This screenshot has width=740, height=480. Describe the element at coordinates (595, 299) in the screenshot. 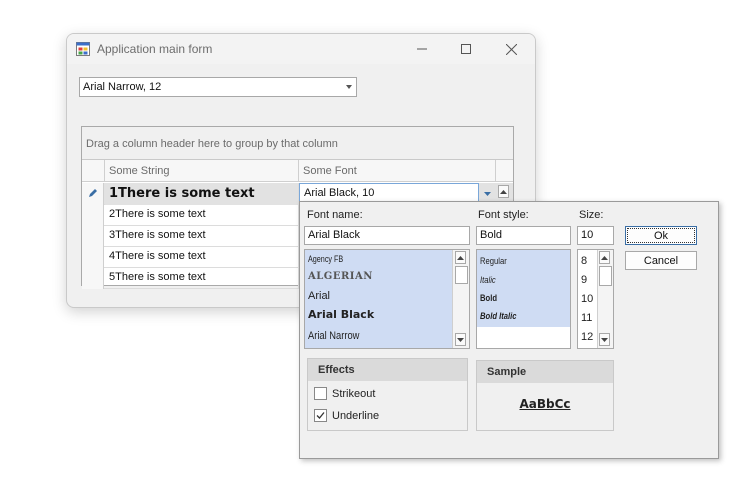

I see `size-list: 8 9 10 11 12` at that location.